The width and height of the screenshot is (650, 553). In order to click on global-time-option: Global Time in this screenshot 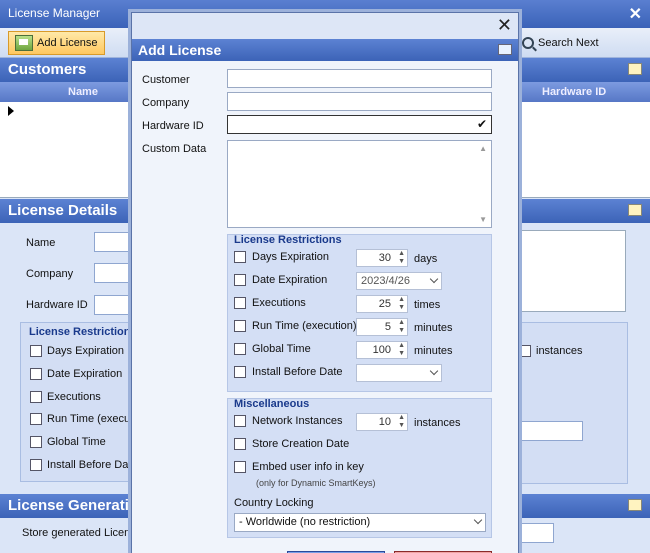, I will do `click(272, 349)`.